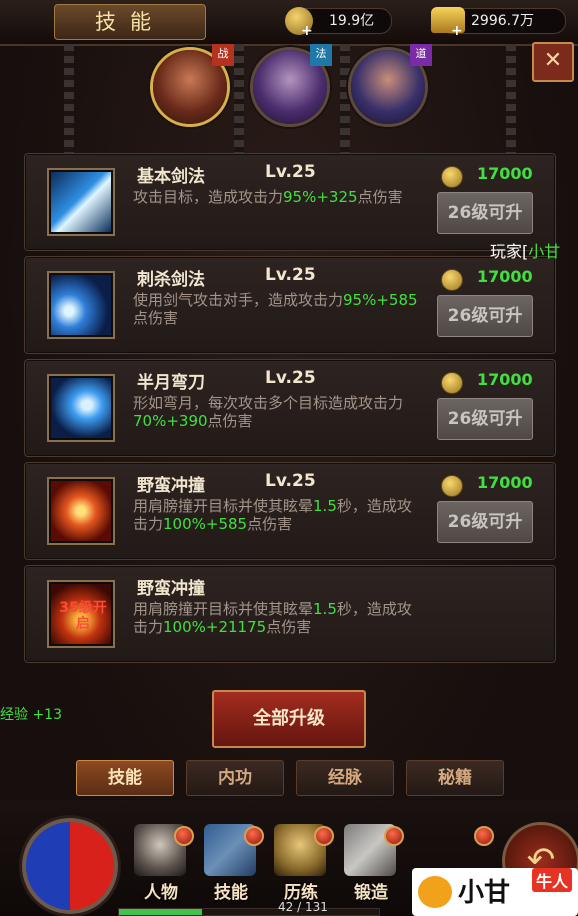 This screenshot has width=578, height=916. Describe the element at coordinates (421, 55) in the screenshot. I see `class-badge-taoist: 道` at that location.